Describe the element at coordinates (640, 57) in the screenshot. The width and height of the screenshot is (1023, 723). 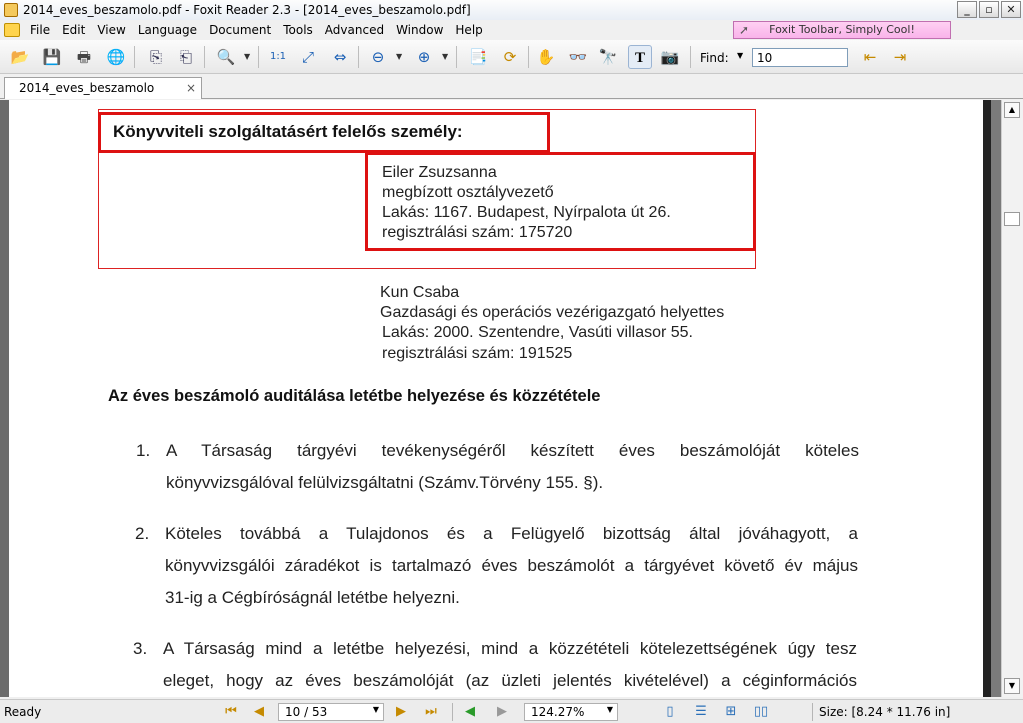
I see `select-text-icon: T` at that location.